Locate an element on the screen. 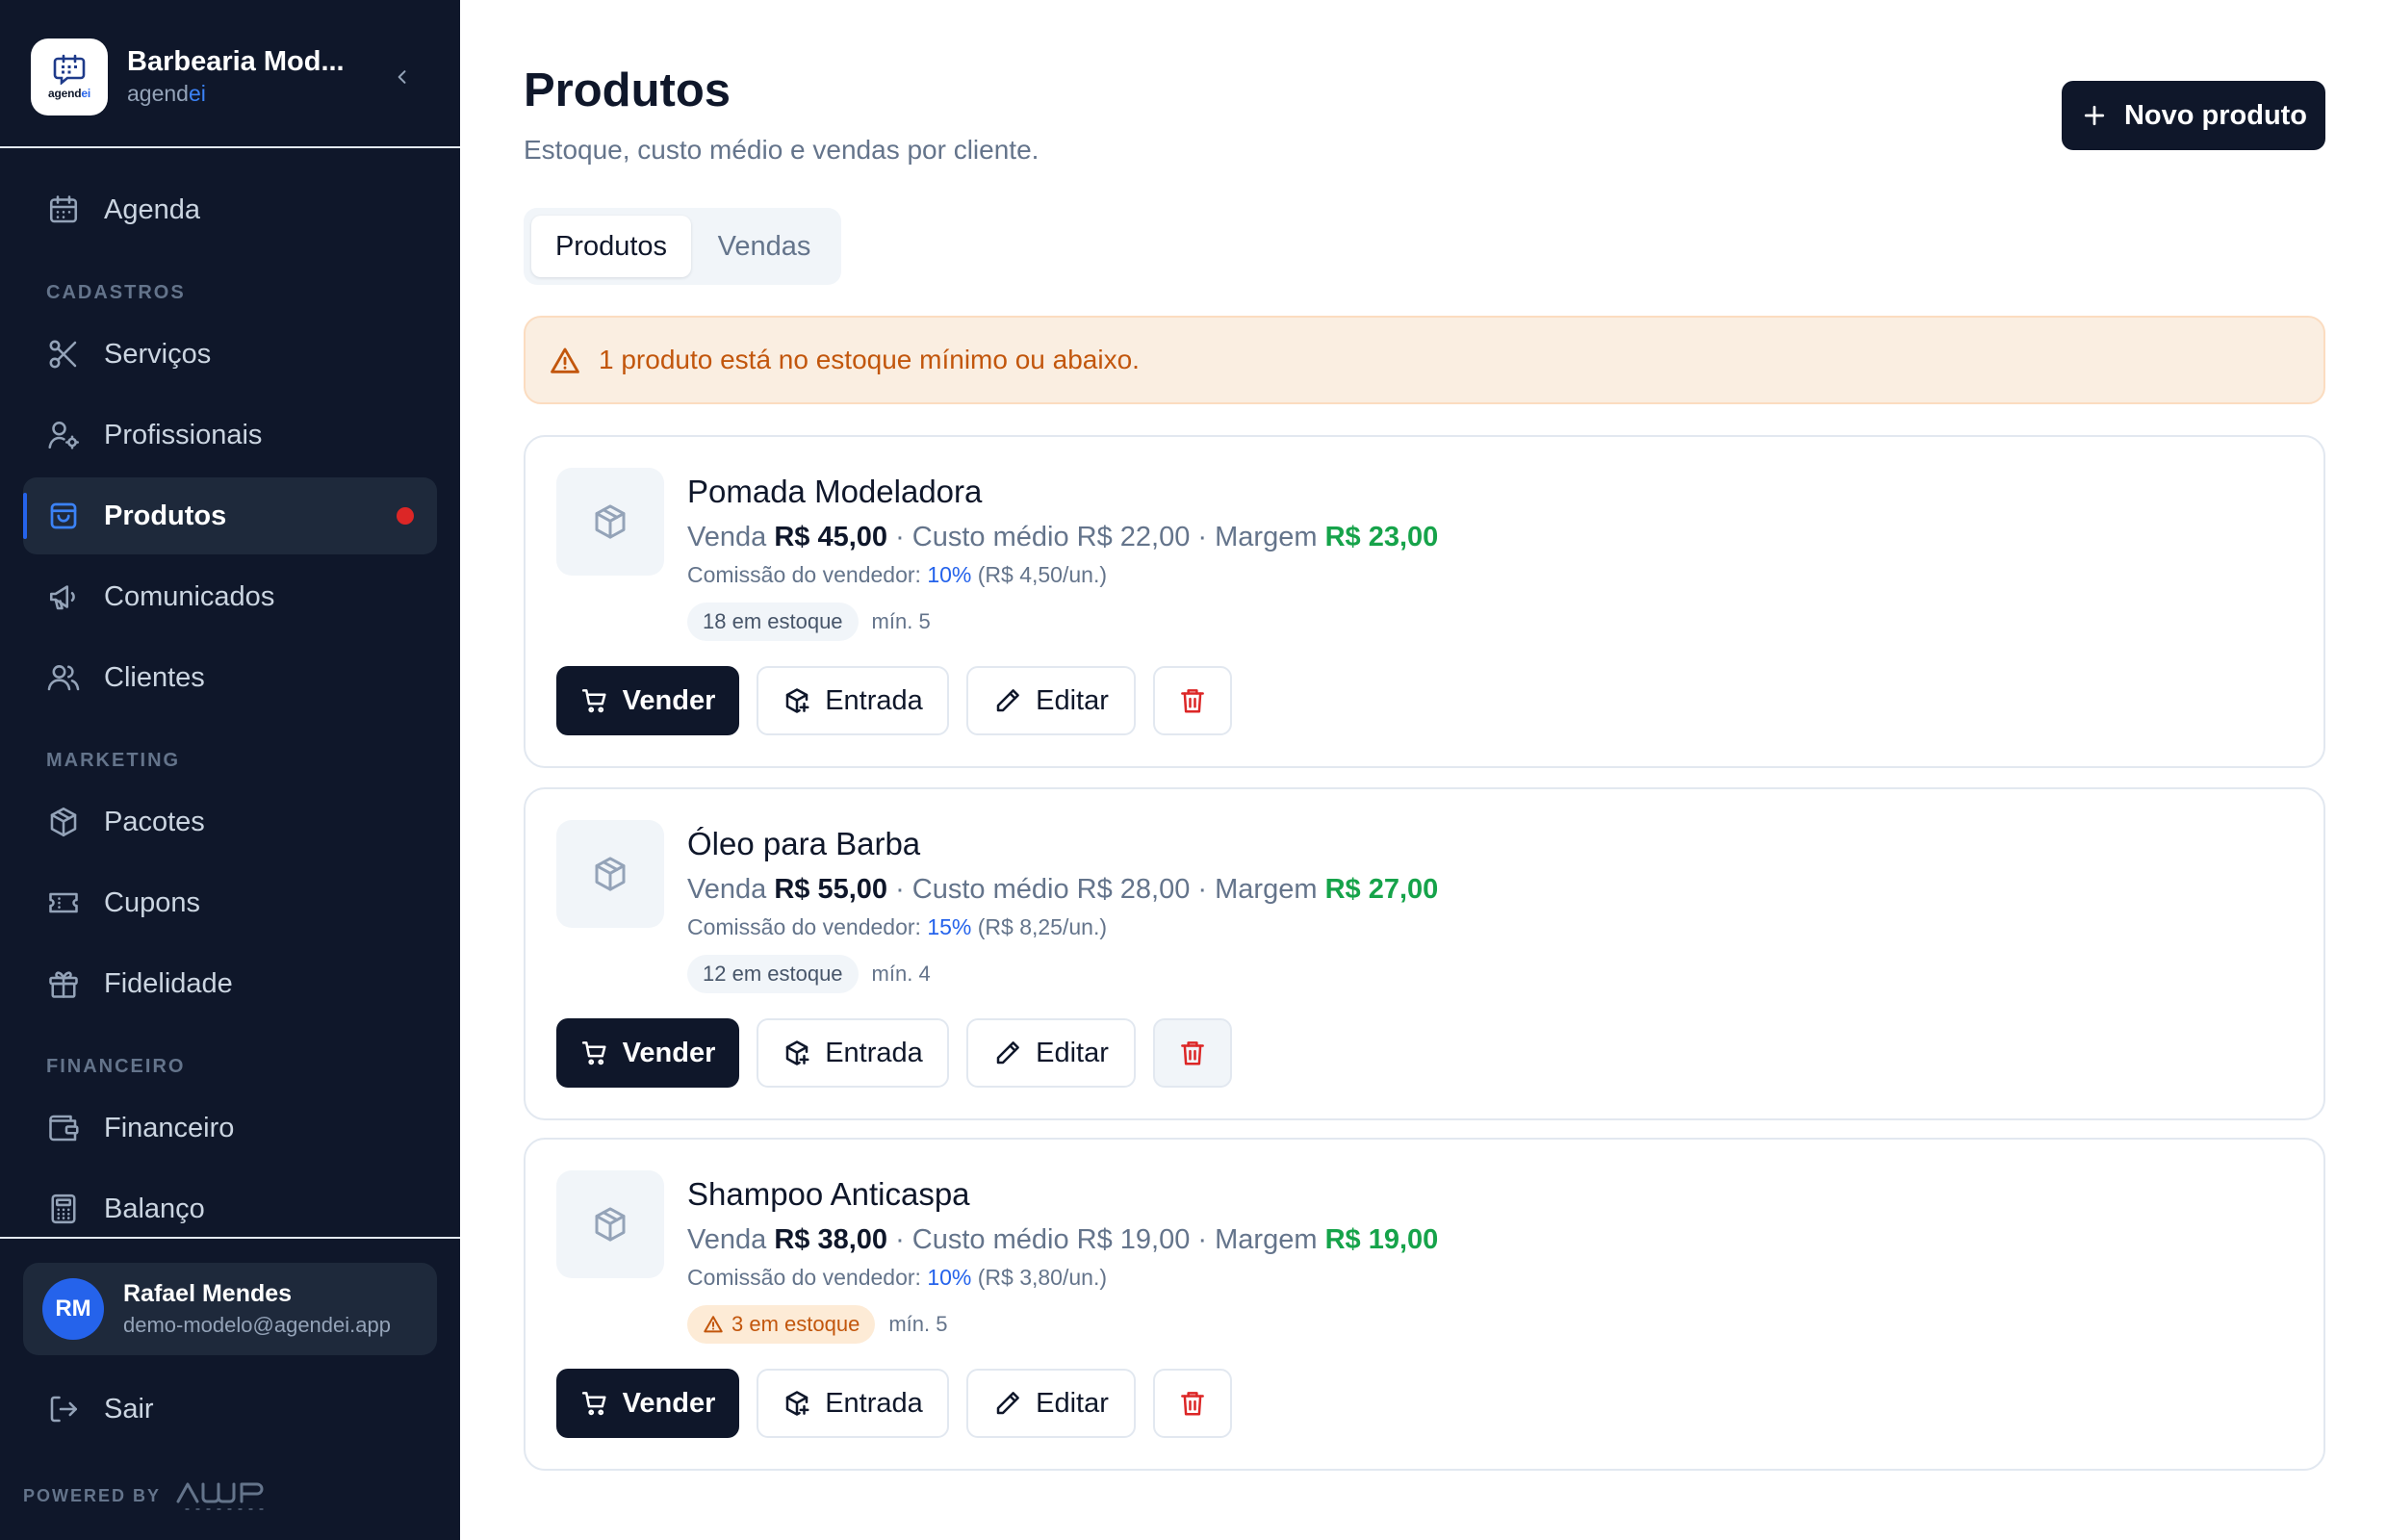 Image resolution: width=2387 pixels, height=1540 pixels. stock-minimum: mín. 5 is located at coordinates (901, 621).